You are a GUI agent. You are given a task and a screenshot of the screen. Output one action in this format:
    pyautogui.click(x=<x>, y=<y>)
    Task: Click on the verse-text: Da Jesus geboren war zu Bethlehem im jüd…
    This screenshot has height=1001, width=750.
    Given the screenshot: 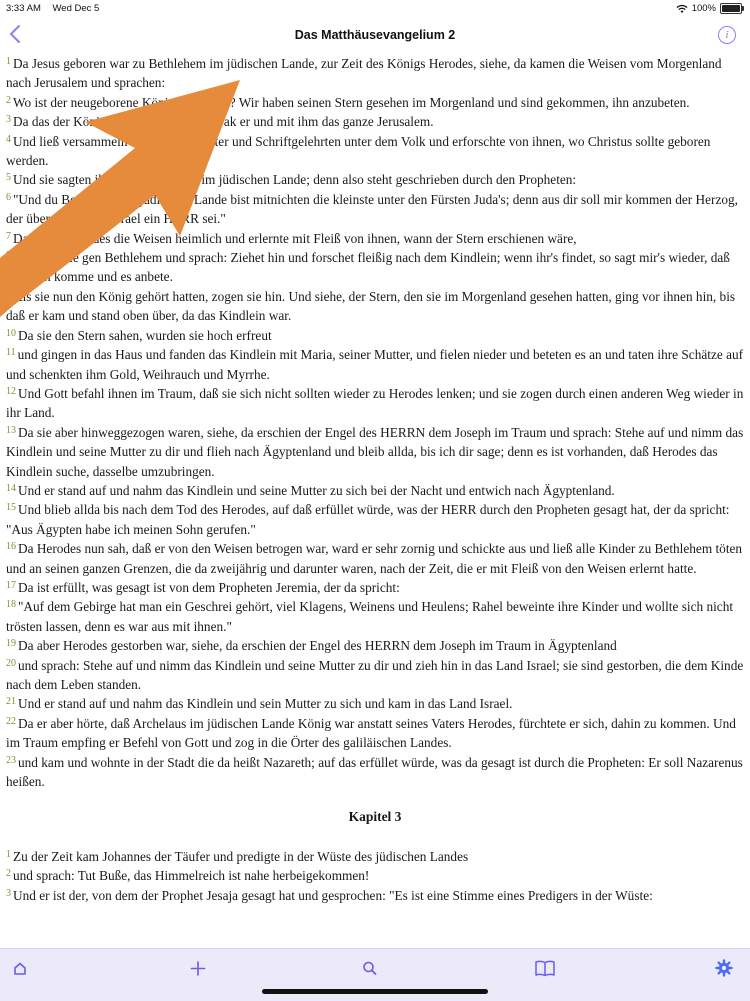 What is the action you would take?
    pyautogui.click(x=364, y=73)
    